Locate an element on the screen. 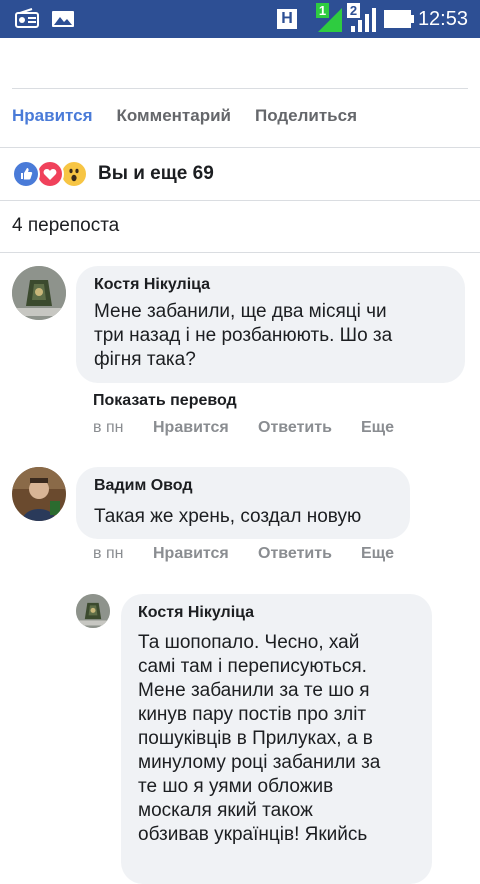 Image resolution: width=480 pixels, height=884 pixels. show-translation-link: Показать перевод is located at coordinates (165, 401).